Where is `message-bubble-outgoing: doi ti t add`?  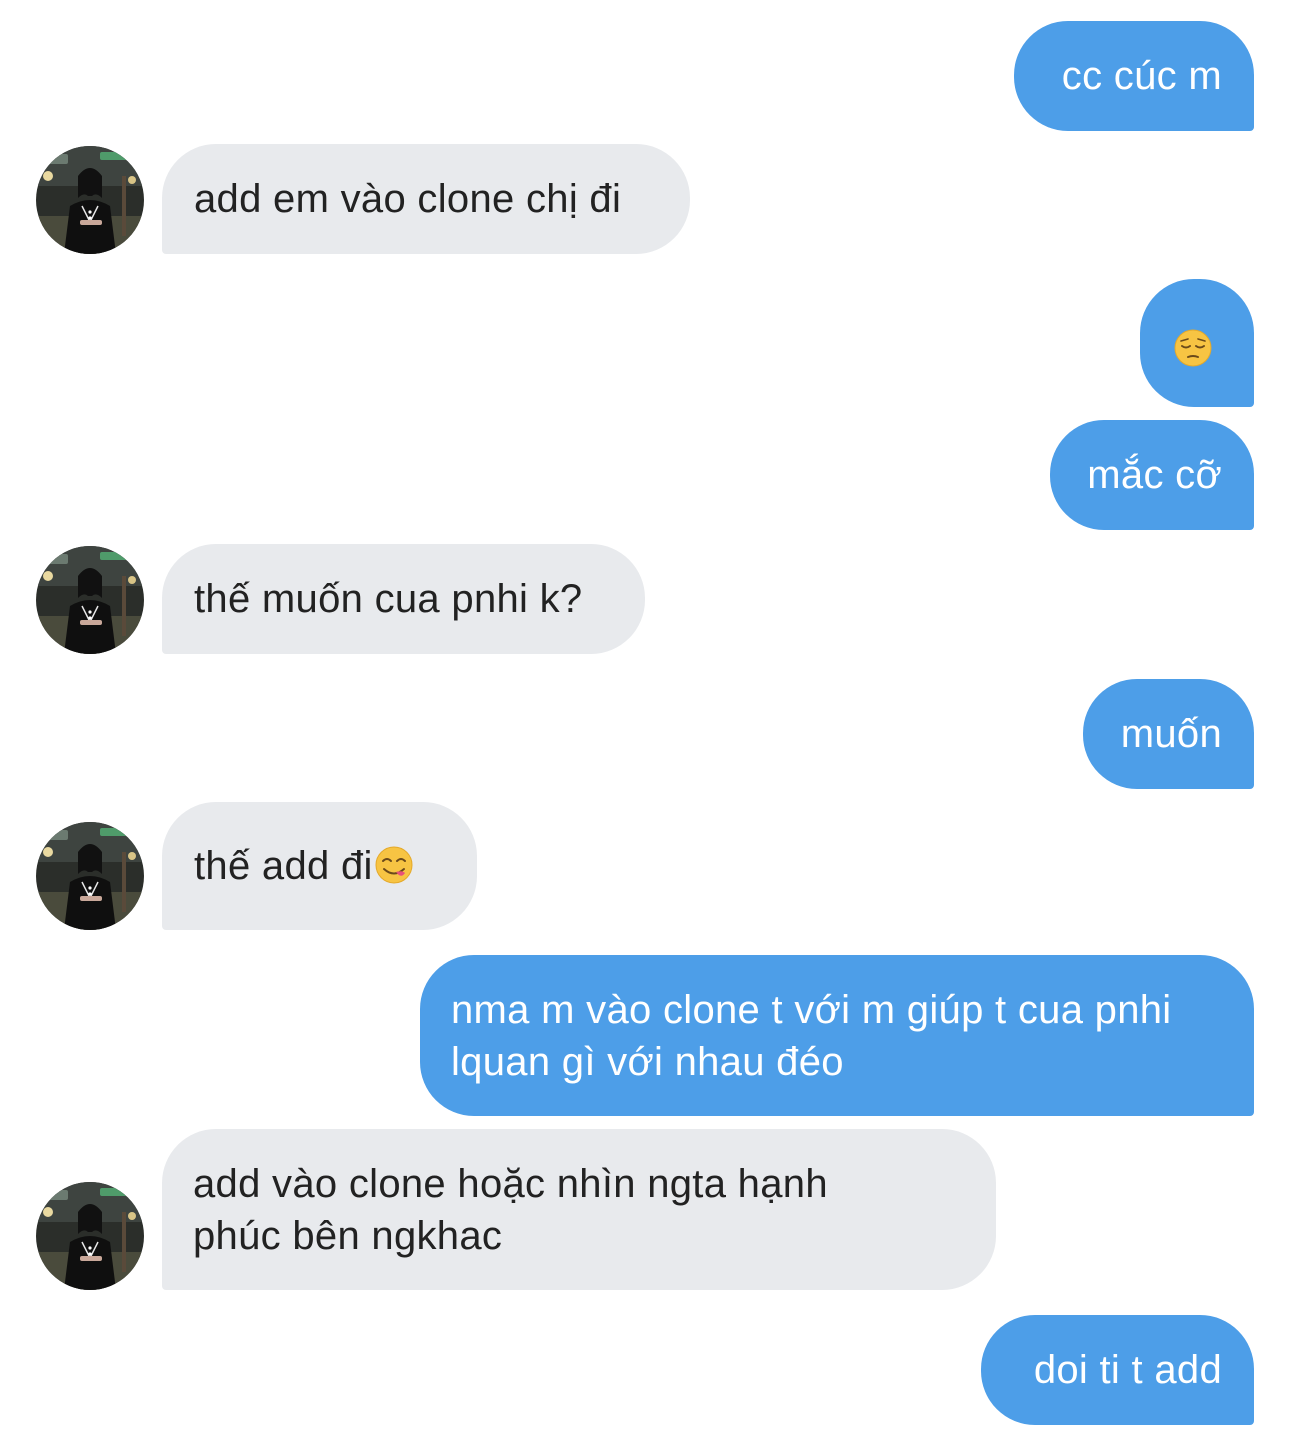
message-bubble-outgoing: doi ti t add is located at coordinates (1117, 1370).